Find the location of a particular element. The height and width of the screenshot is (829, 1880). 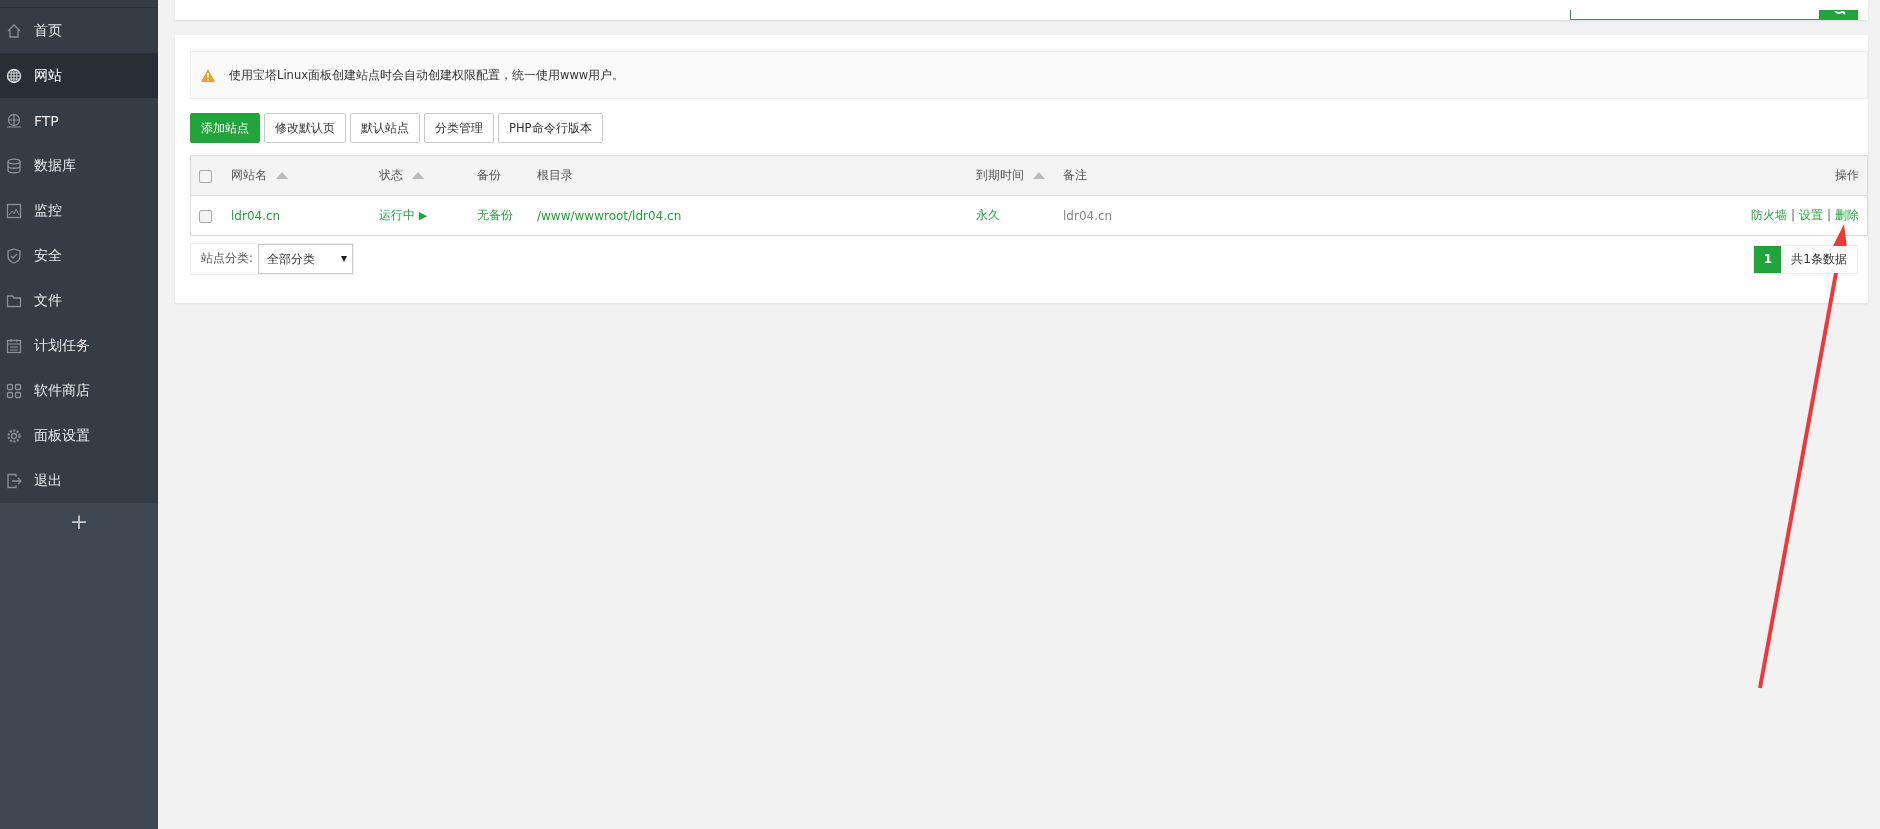

toolbar-button: PHP命令行版本 is located at coordinates (550, 128).